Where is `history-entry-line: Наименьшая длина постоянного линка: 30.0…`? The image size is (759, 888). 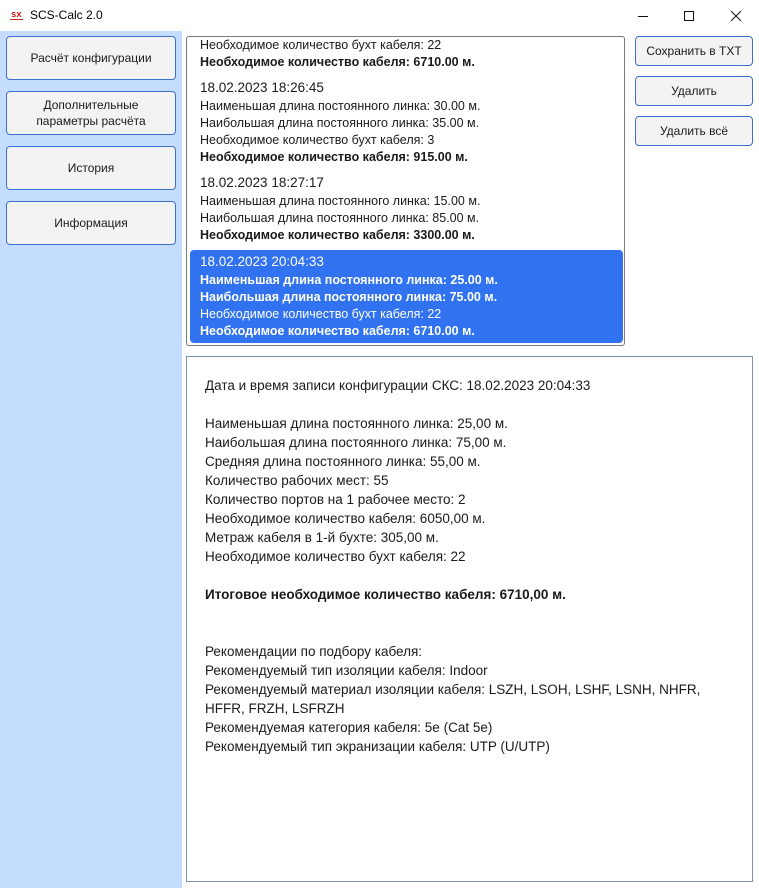
history-entry-line: Наименьшая длина постоянного линка: 30.0… is located at coordinates (340, 106).